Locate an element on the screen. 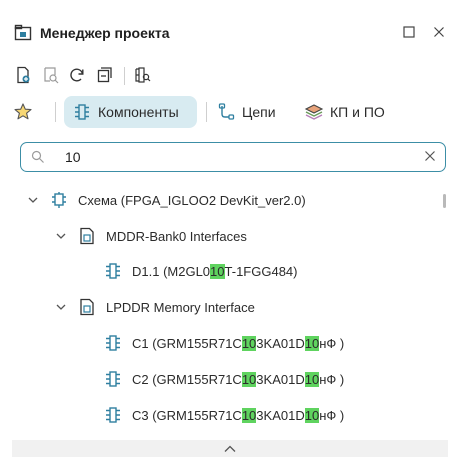 The height and width of the screenshot is (457, 450). view-tabs: Компоненты Цепи КП и ПО is located at coordinates (225, 113).